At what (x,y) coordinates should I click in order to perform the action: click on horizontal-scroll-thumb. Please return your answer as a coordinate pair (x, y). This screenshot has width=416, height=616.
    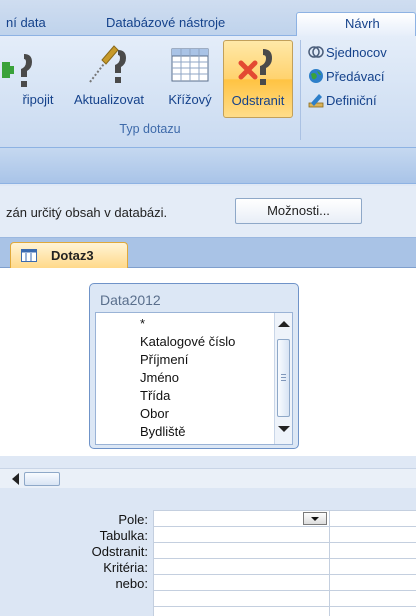
    Looking at the image, I should click on (42, 479).